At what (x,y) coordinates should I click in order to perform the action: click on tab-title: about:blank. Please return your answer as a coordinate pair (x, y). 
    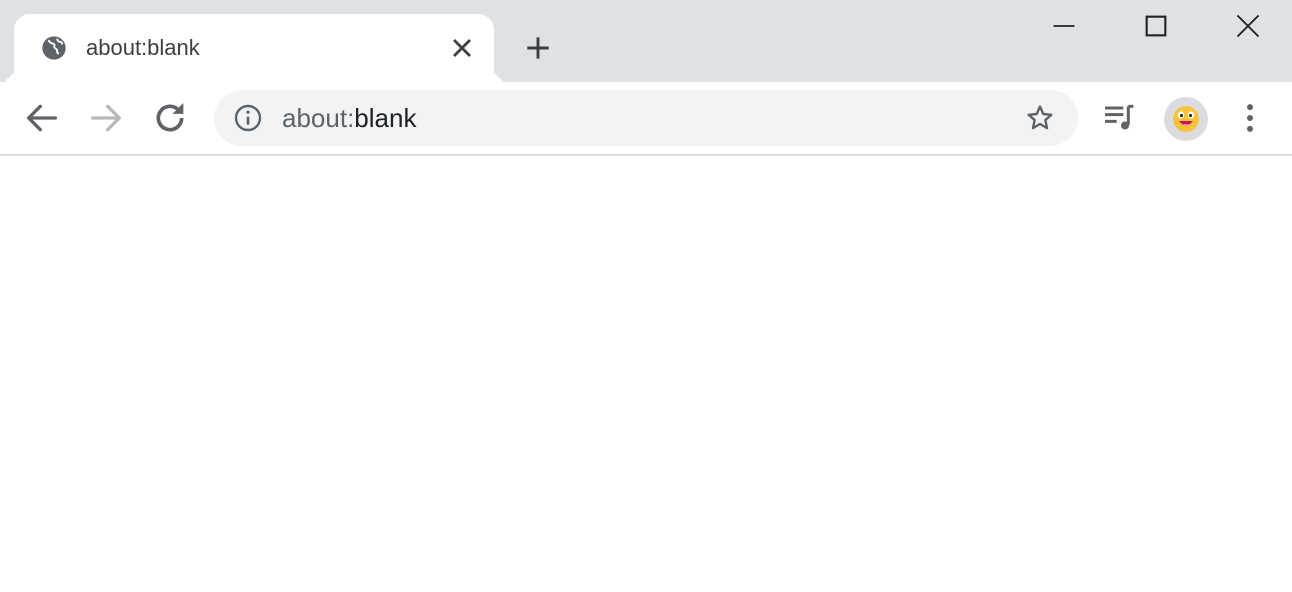
    Looking at the image, I should click on (143, 47).